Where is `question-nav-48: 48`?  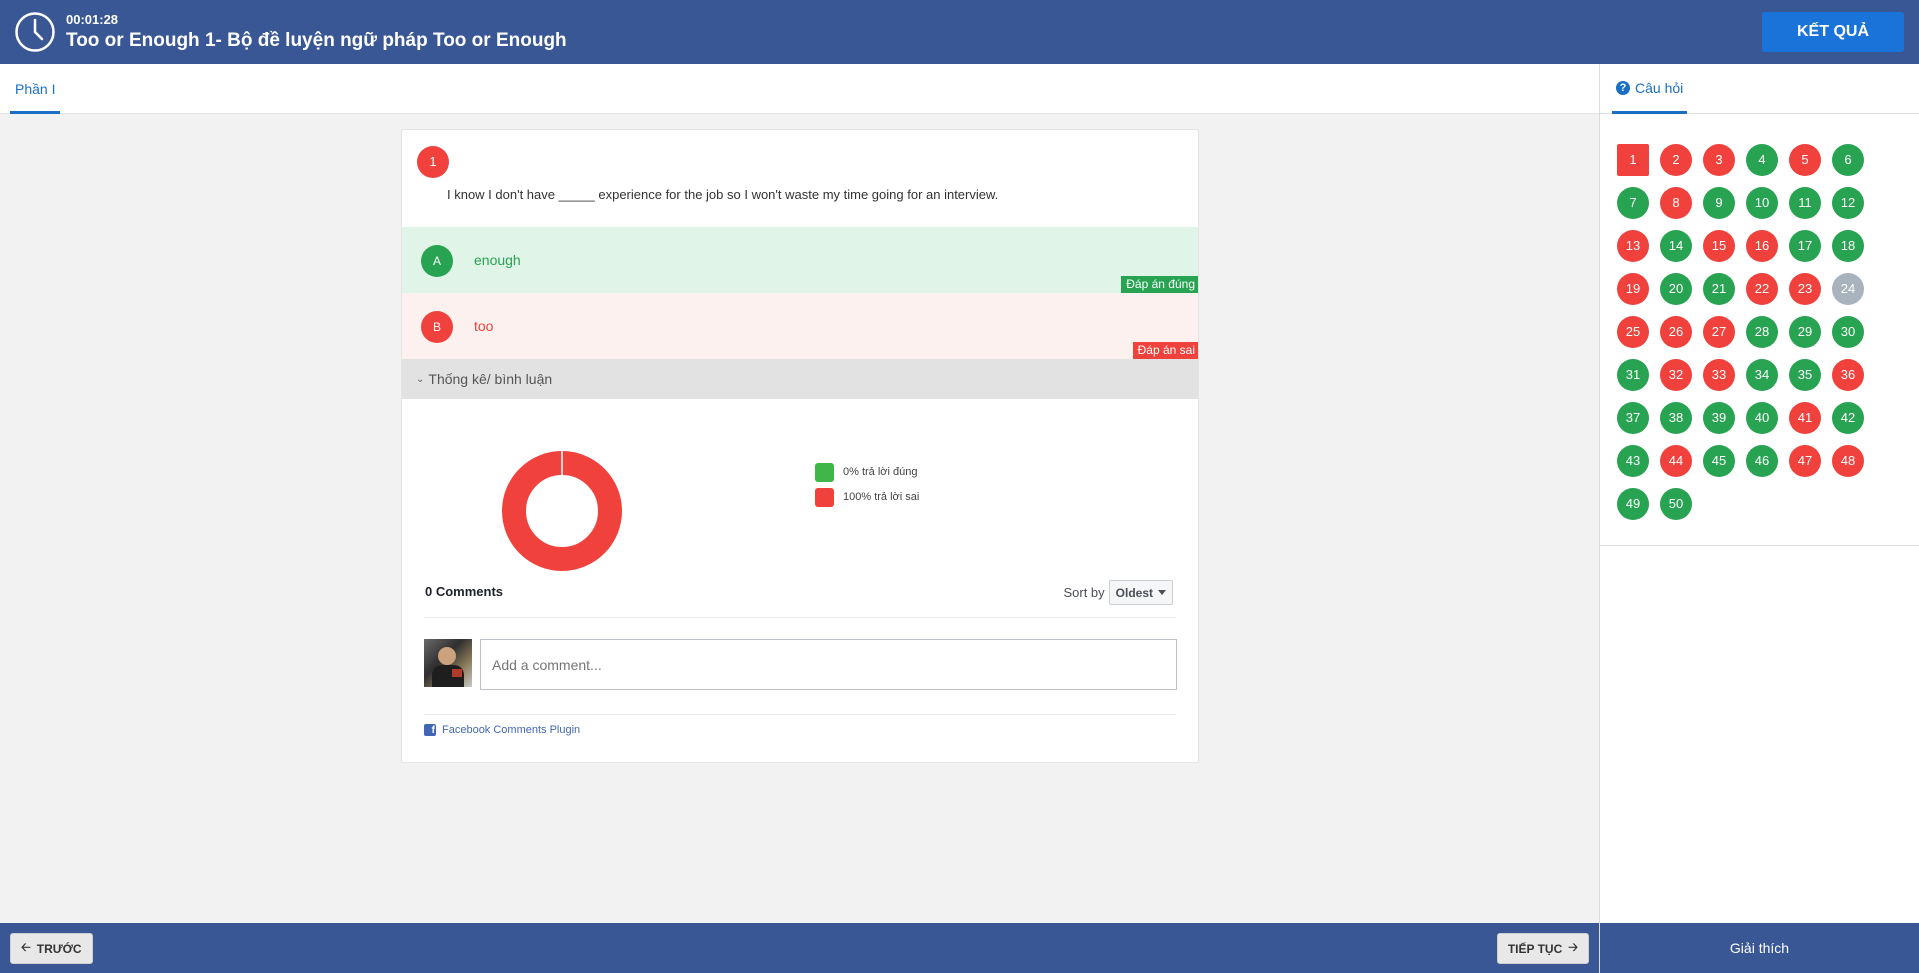 question-nav-48: 48 is located at coordinates (1848, 461).